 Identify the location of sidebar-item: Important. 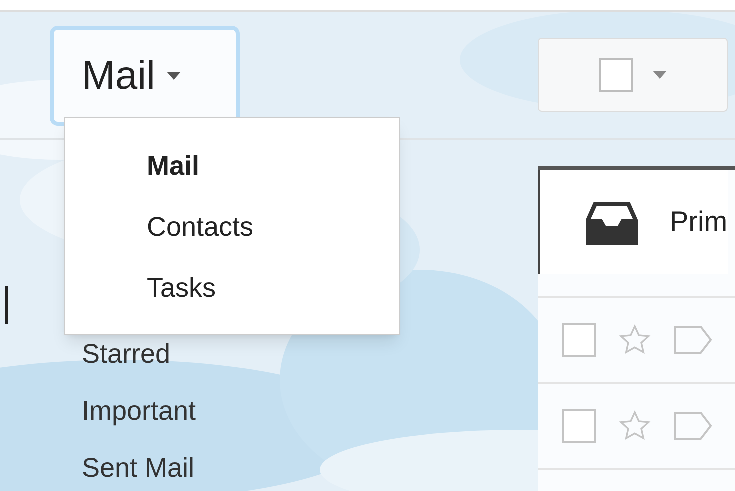
(139, 411).